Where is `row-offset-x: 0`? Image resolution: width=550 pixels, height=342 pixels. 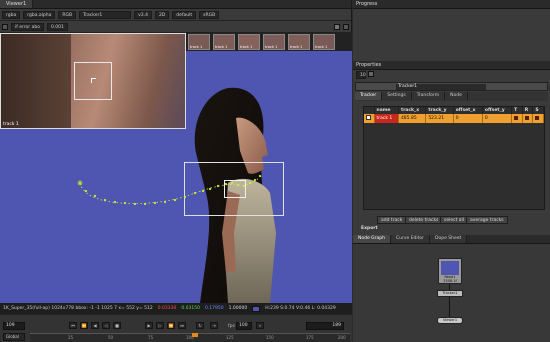
row-offset-x: 0 is located at coordinates (468, 118).